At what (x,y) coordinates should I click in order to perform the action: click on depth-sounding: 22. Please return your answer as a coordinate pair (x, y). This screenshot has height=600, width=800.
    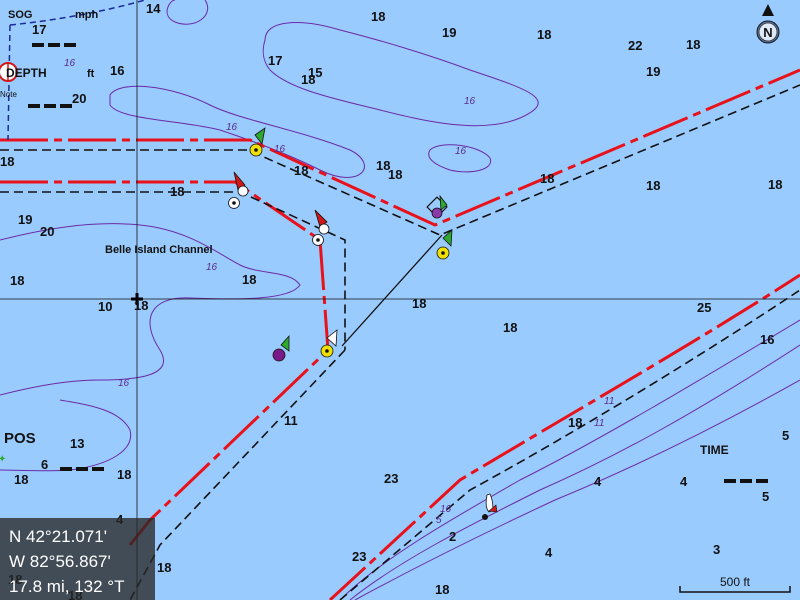
    Looking at the image, I should click on (635, 45).